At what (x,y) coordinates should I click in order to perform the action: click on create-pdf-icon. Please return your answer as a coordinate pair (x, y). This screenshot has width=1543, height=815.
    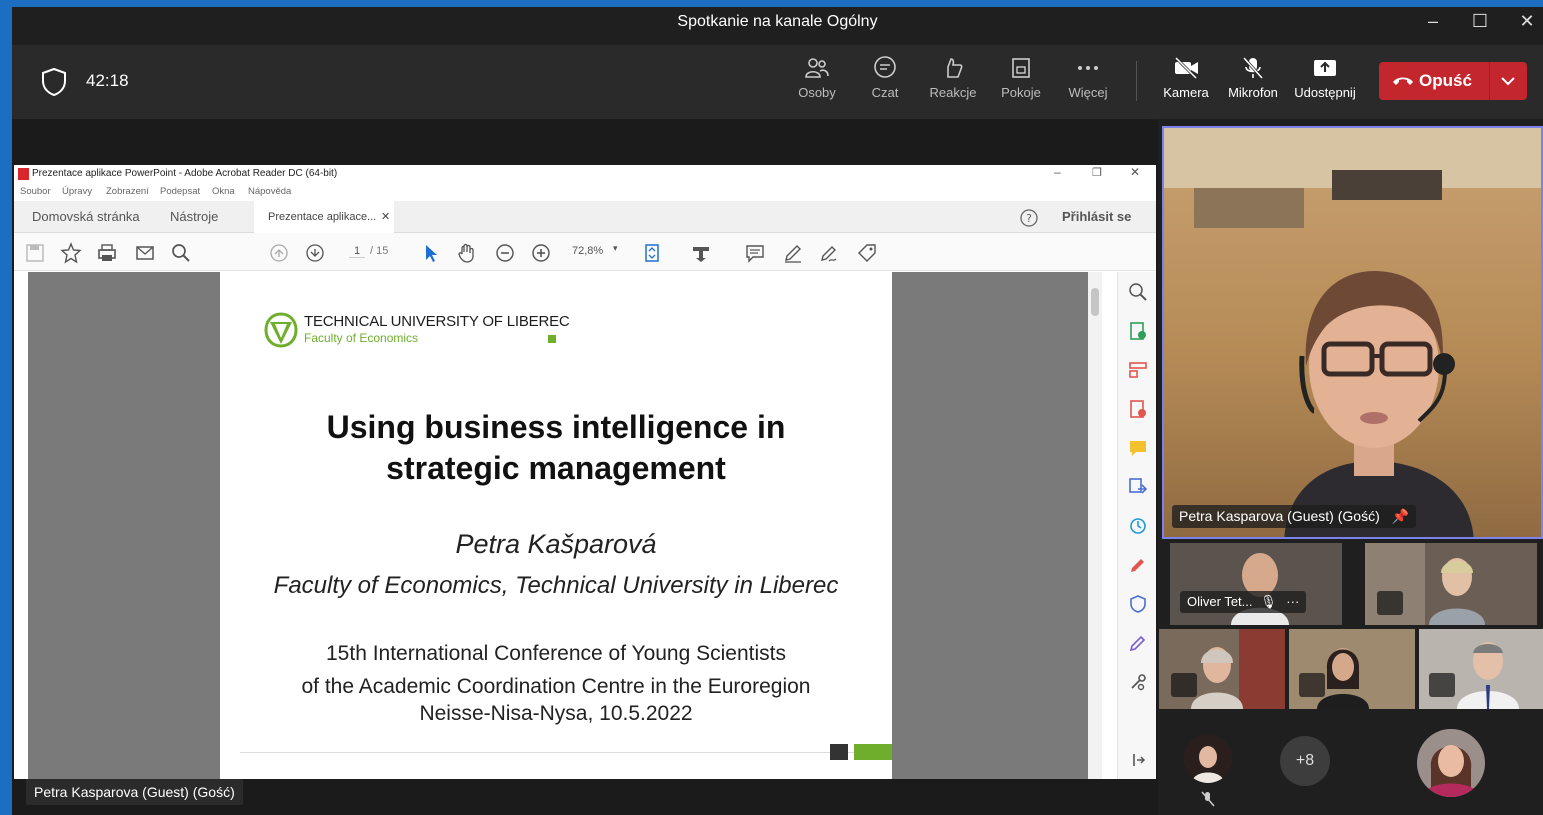
    Looking at the image, I should click on (1138, 409).